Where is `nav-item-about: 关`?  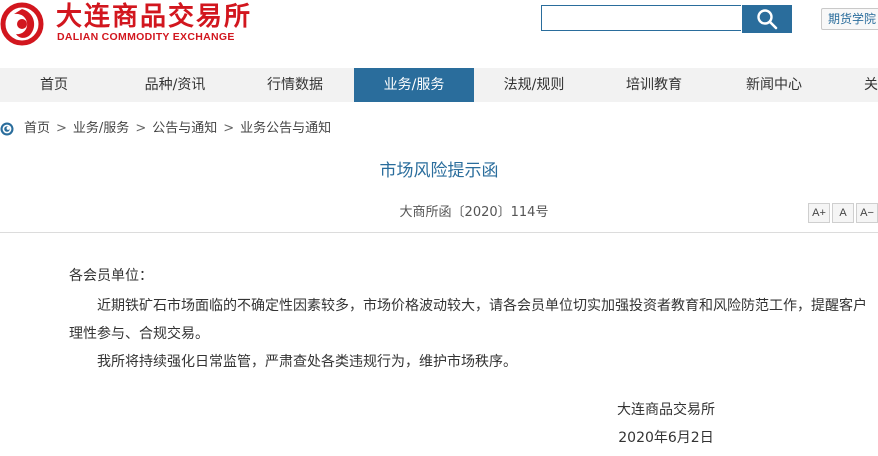
nav-item-about: 关 is located at coordinates (871, 85).